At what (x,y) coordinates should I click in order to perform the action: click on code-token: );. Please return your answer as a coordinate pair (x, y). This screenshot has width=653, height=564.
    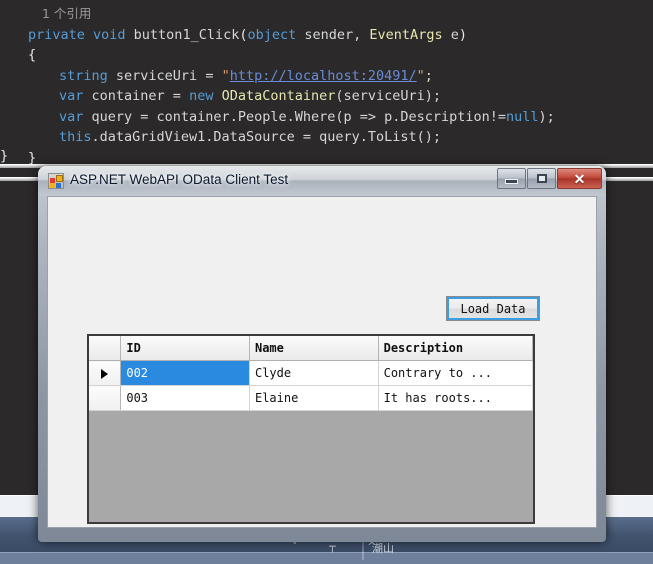
    Looking at the image, I should click on (546, 116).